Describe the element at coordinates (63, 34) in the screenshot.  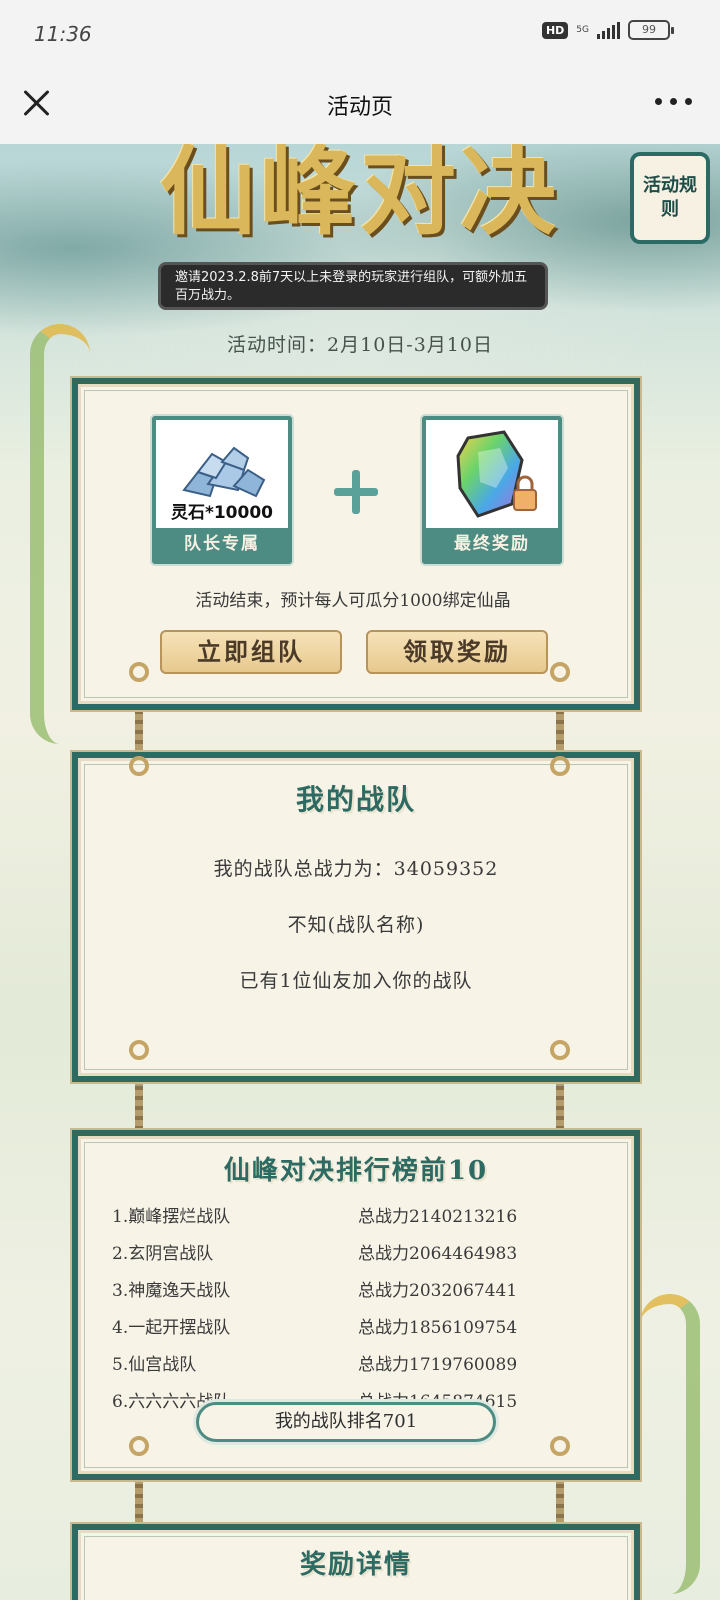
I see `status-time: 11:36` at that location.